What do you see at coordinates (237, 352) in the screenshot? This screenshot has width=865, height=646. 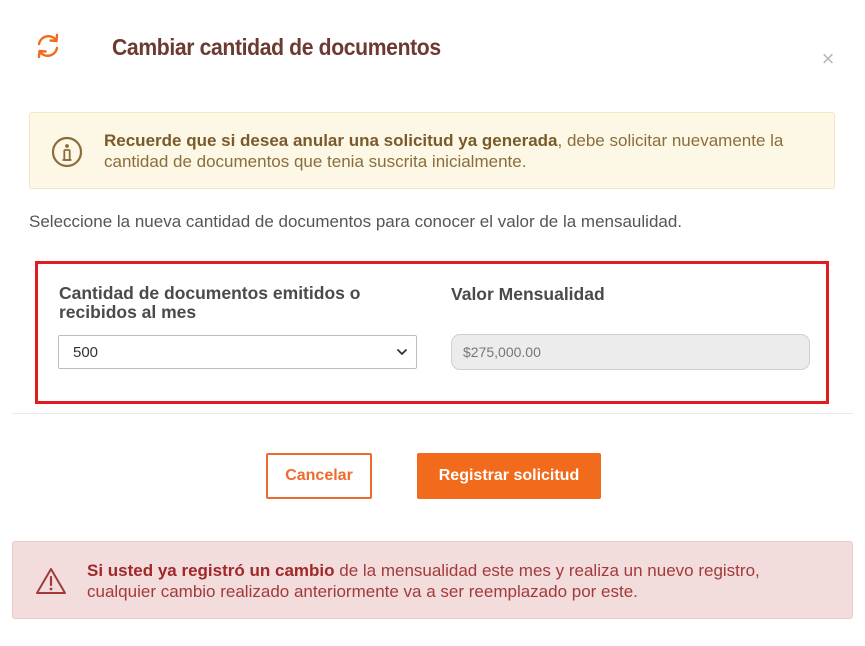 I see `quantity-select: 500` at bounding box center [237, 352].